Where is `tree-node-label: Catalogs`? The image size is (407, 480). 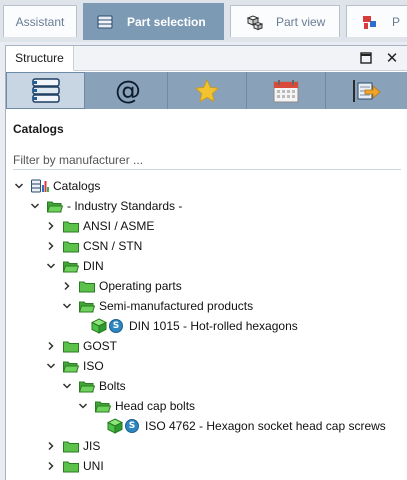
tree-node-label: Catalogs is located at coordinates (77, 186).